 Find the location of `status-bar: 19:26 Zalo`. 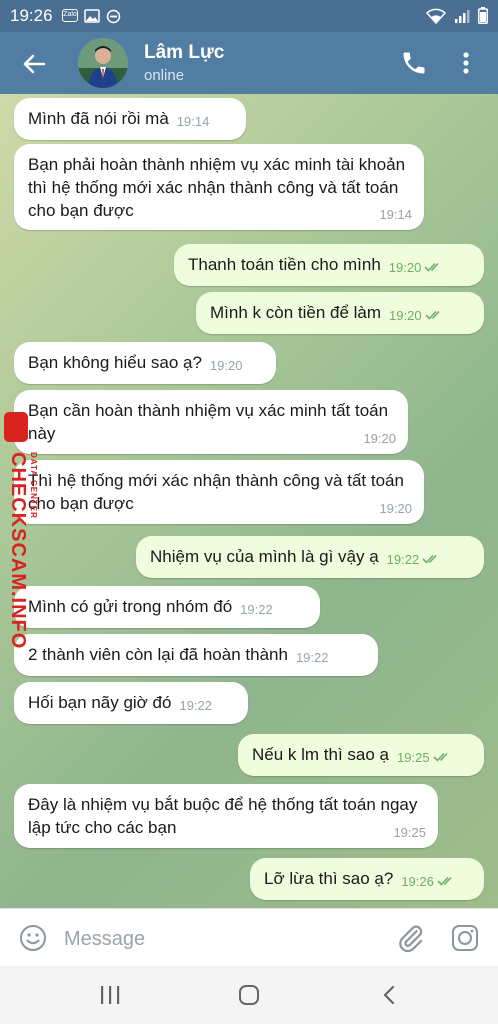

status-bar: 19:26 Zalo is located at coordinates (249, 16).